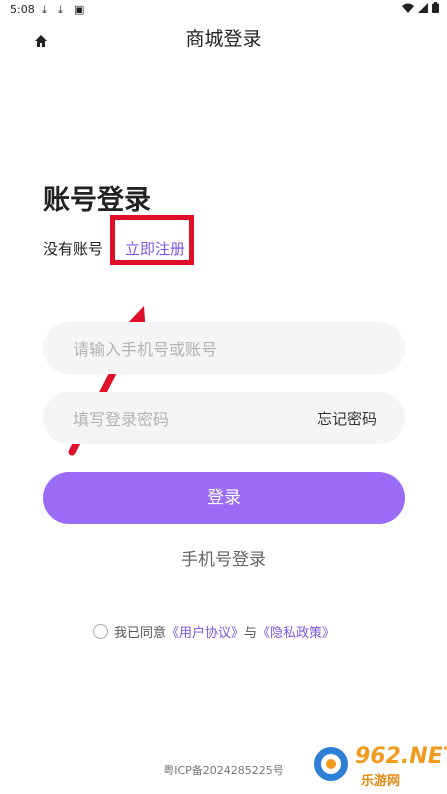  I want to click on password-field: 忘记密码, so click(224, 419).